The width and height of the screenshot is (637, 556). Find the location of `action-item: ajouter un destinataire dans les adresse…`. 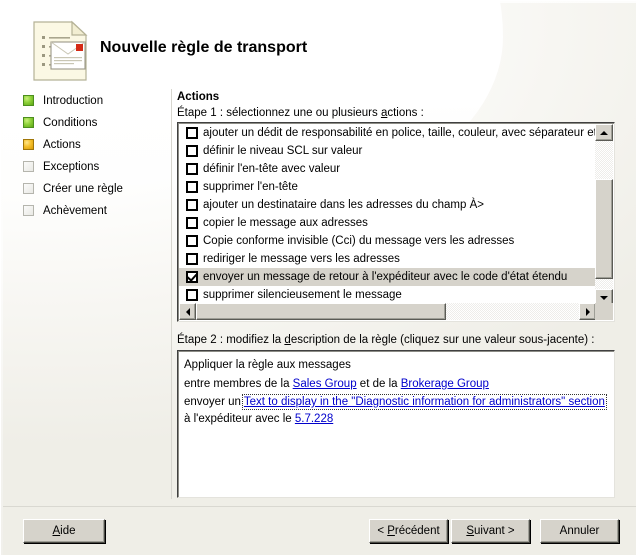

action-item: ajouter un destinataire dans les adresse… is located at coordinates (387, 205).